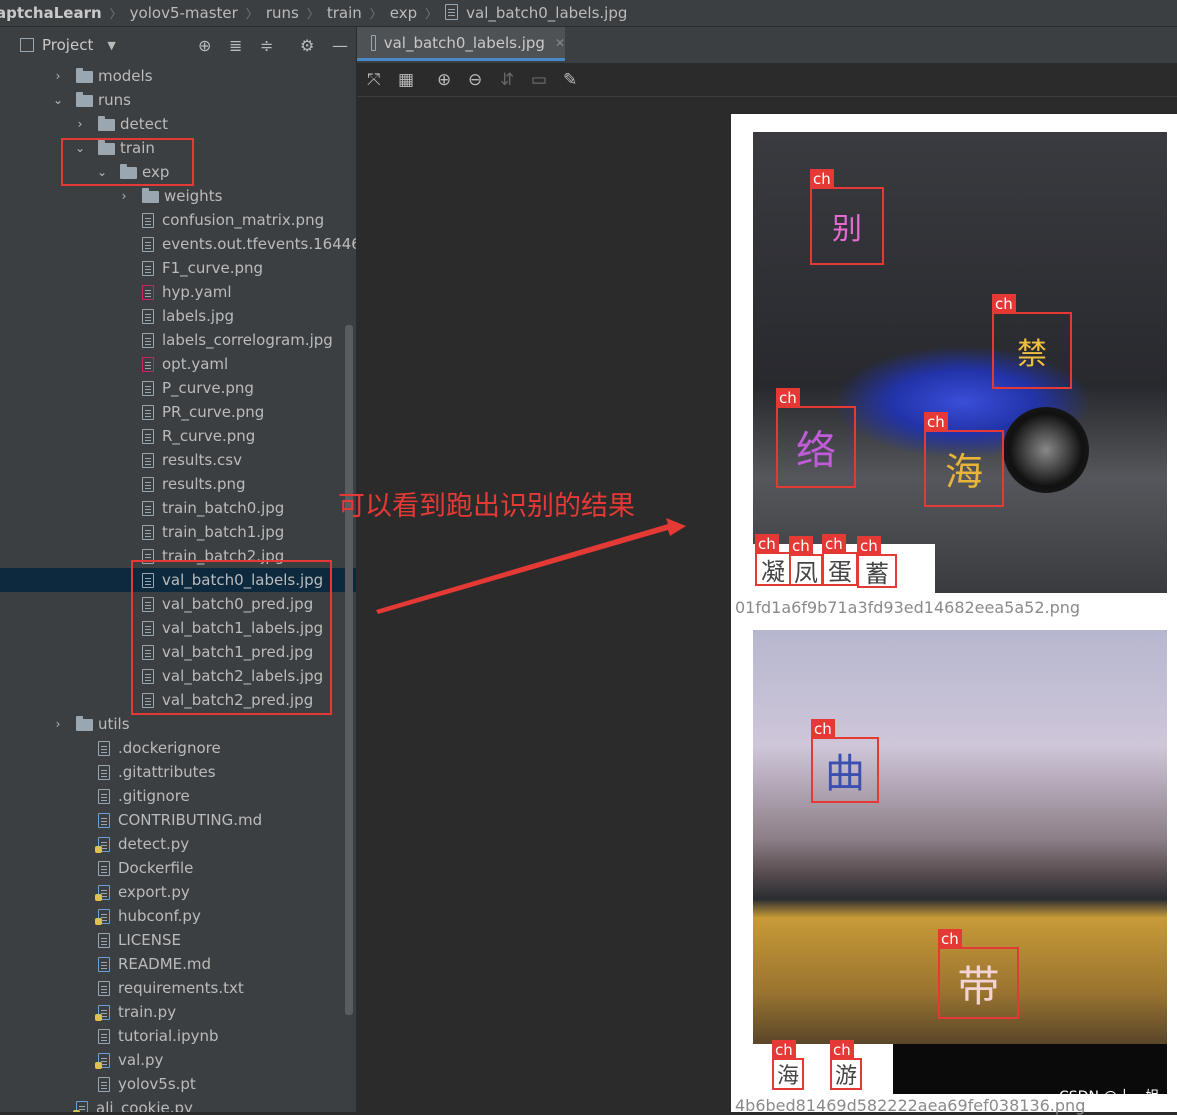 The height and width of the screenshot is (1115, 1177). Describe the element at coordinates (178, 45) in the screenshot. I see `project-panel-header: Project ▼ ⊕ ≣ ≑ ⚙ —` at that location.